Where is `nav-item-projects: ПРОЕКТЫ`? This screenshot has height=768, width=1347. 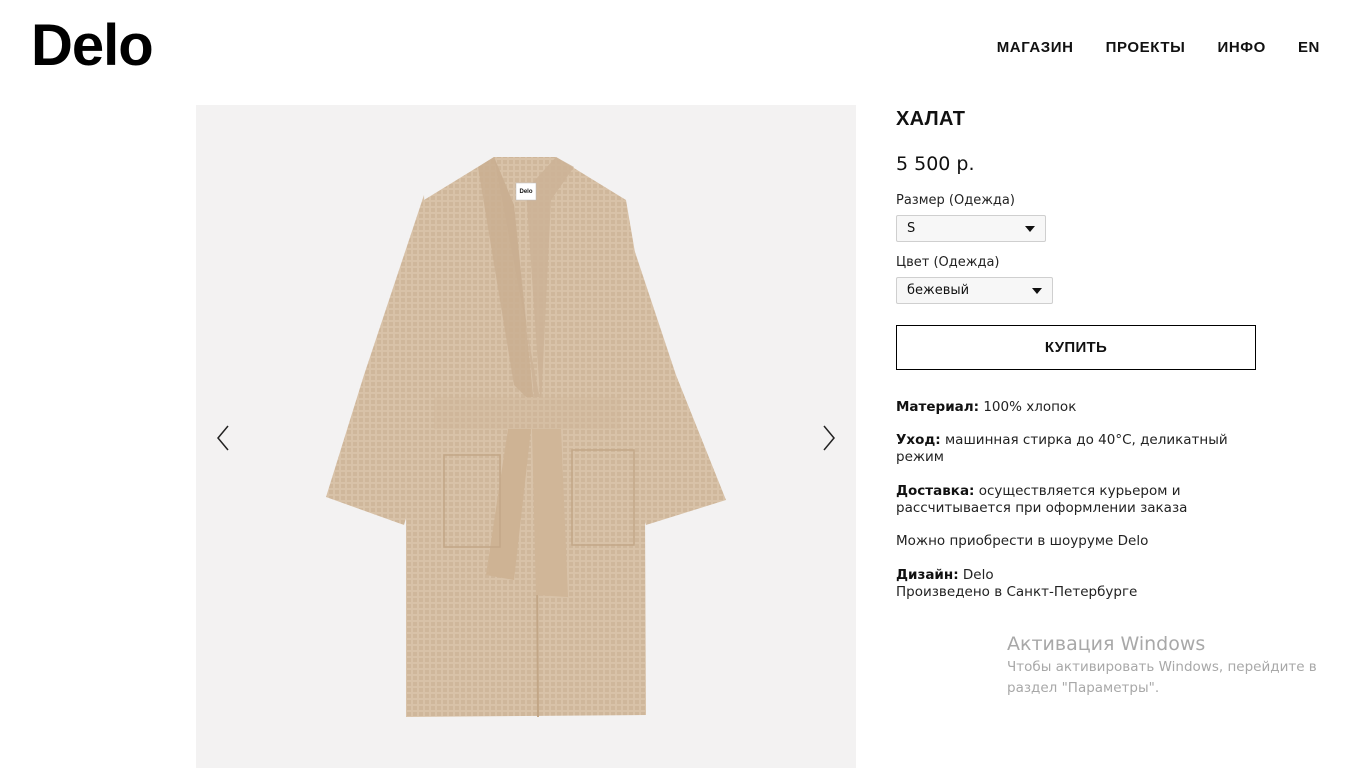 nav-item-projects: ПРОЕКТЫ is located at coordinates (1146, 47).